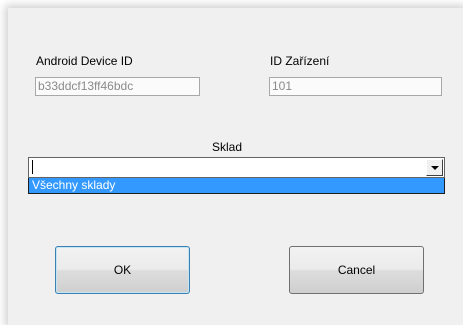 This screenshot has width=463, height=325. Describe the element at coordinates (227, 147) in the screenshot. I see `warehouse-label: Sklad` at that location.